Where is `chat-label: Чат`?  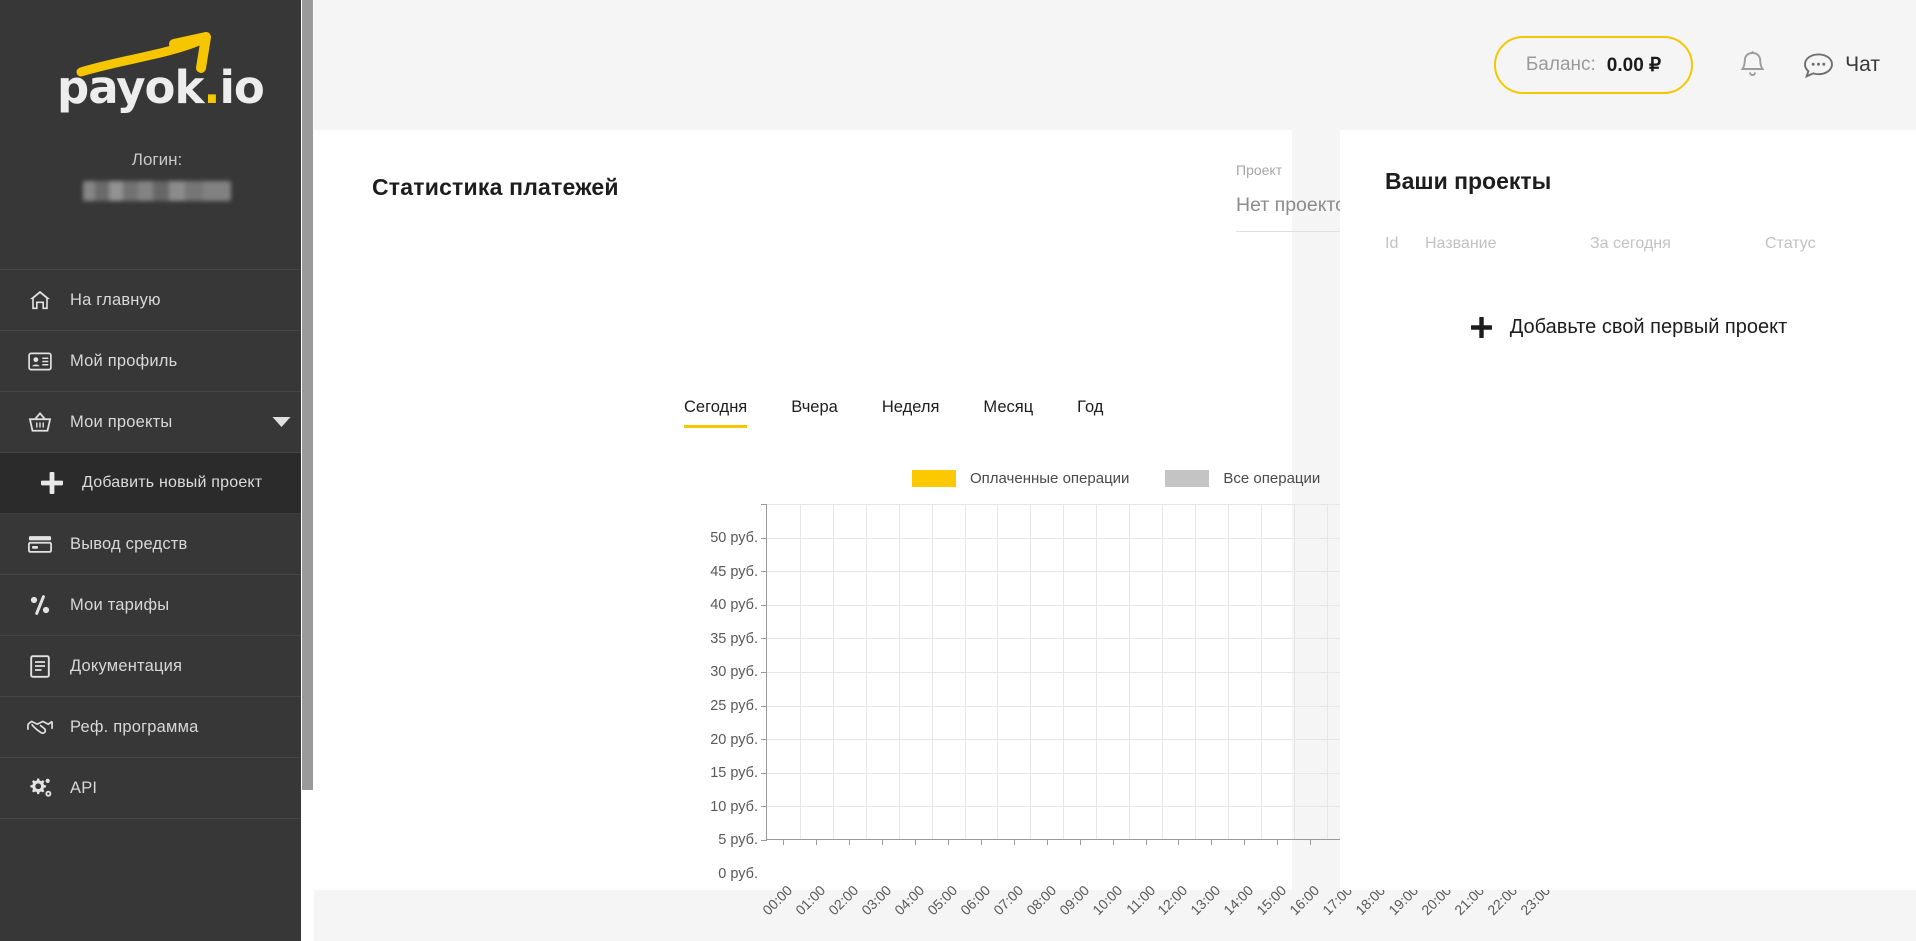 chat-label: Чат is located at coordinates (1862, 64).